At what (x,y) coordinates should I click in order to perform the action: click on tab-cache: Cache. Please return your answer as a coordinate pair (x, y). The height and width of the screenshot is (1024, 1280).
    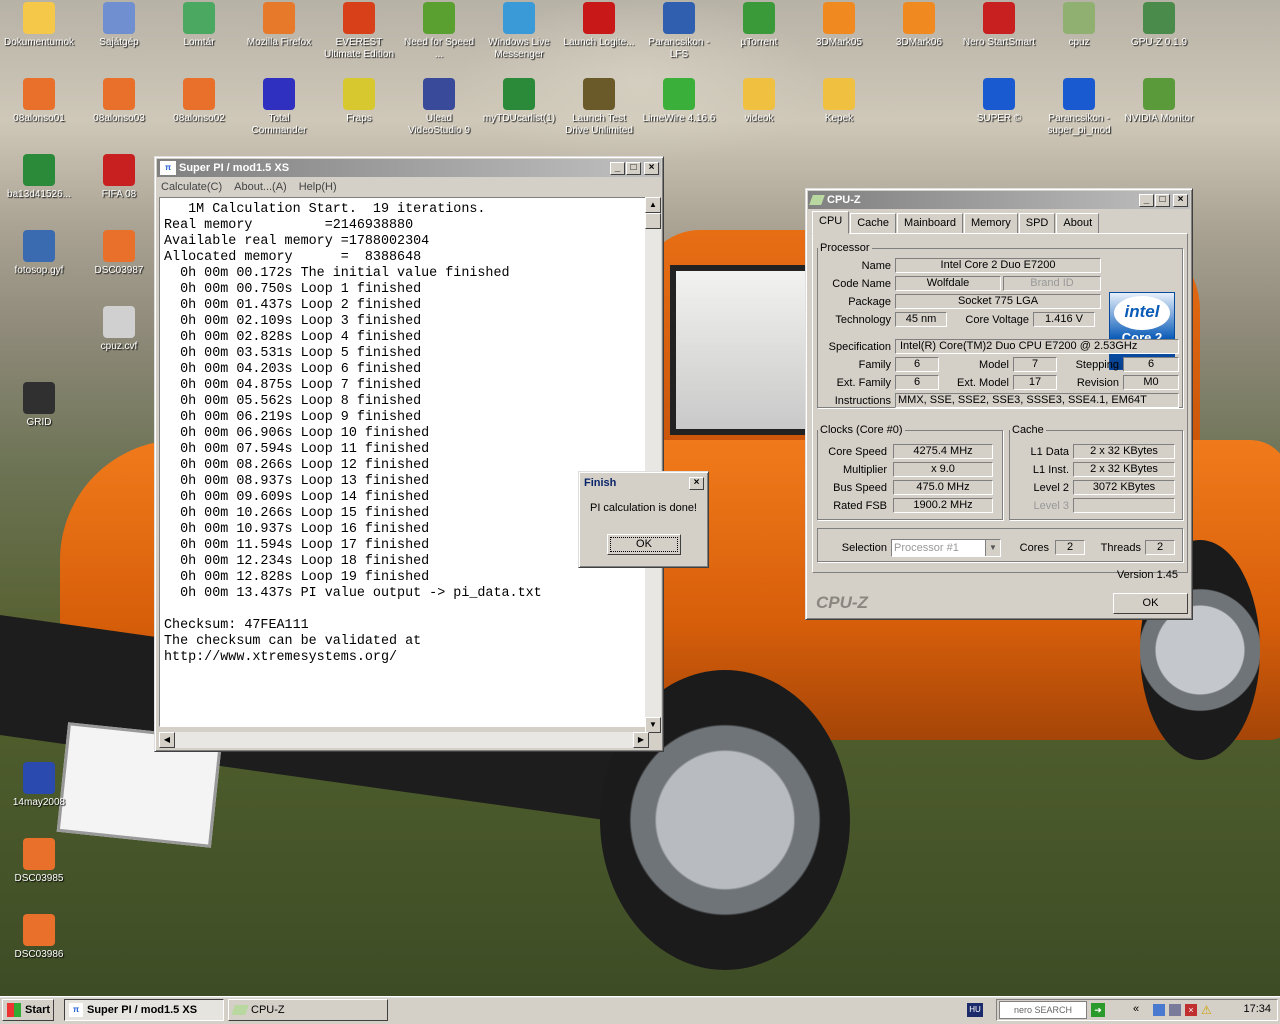
    Looking at the image, I should click on (873, 223).